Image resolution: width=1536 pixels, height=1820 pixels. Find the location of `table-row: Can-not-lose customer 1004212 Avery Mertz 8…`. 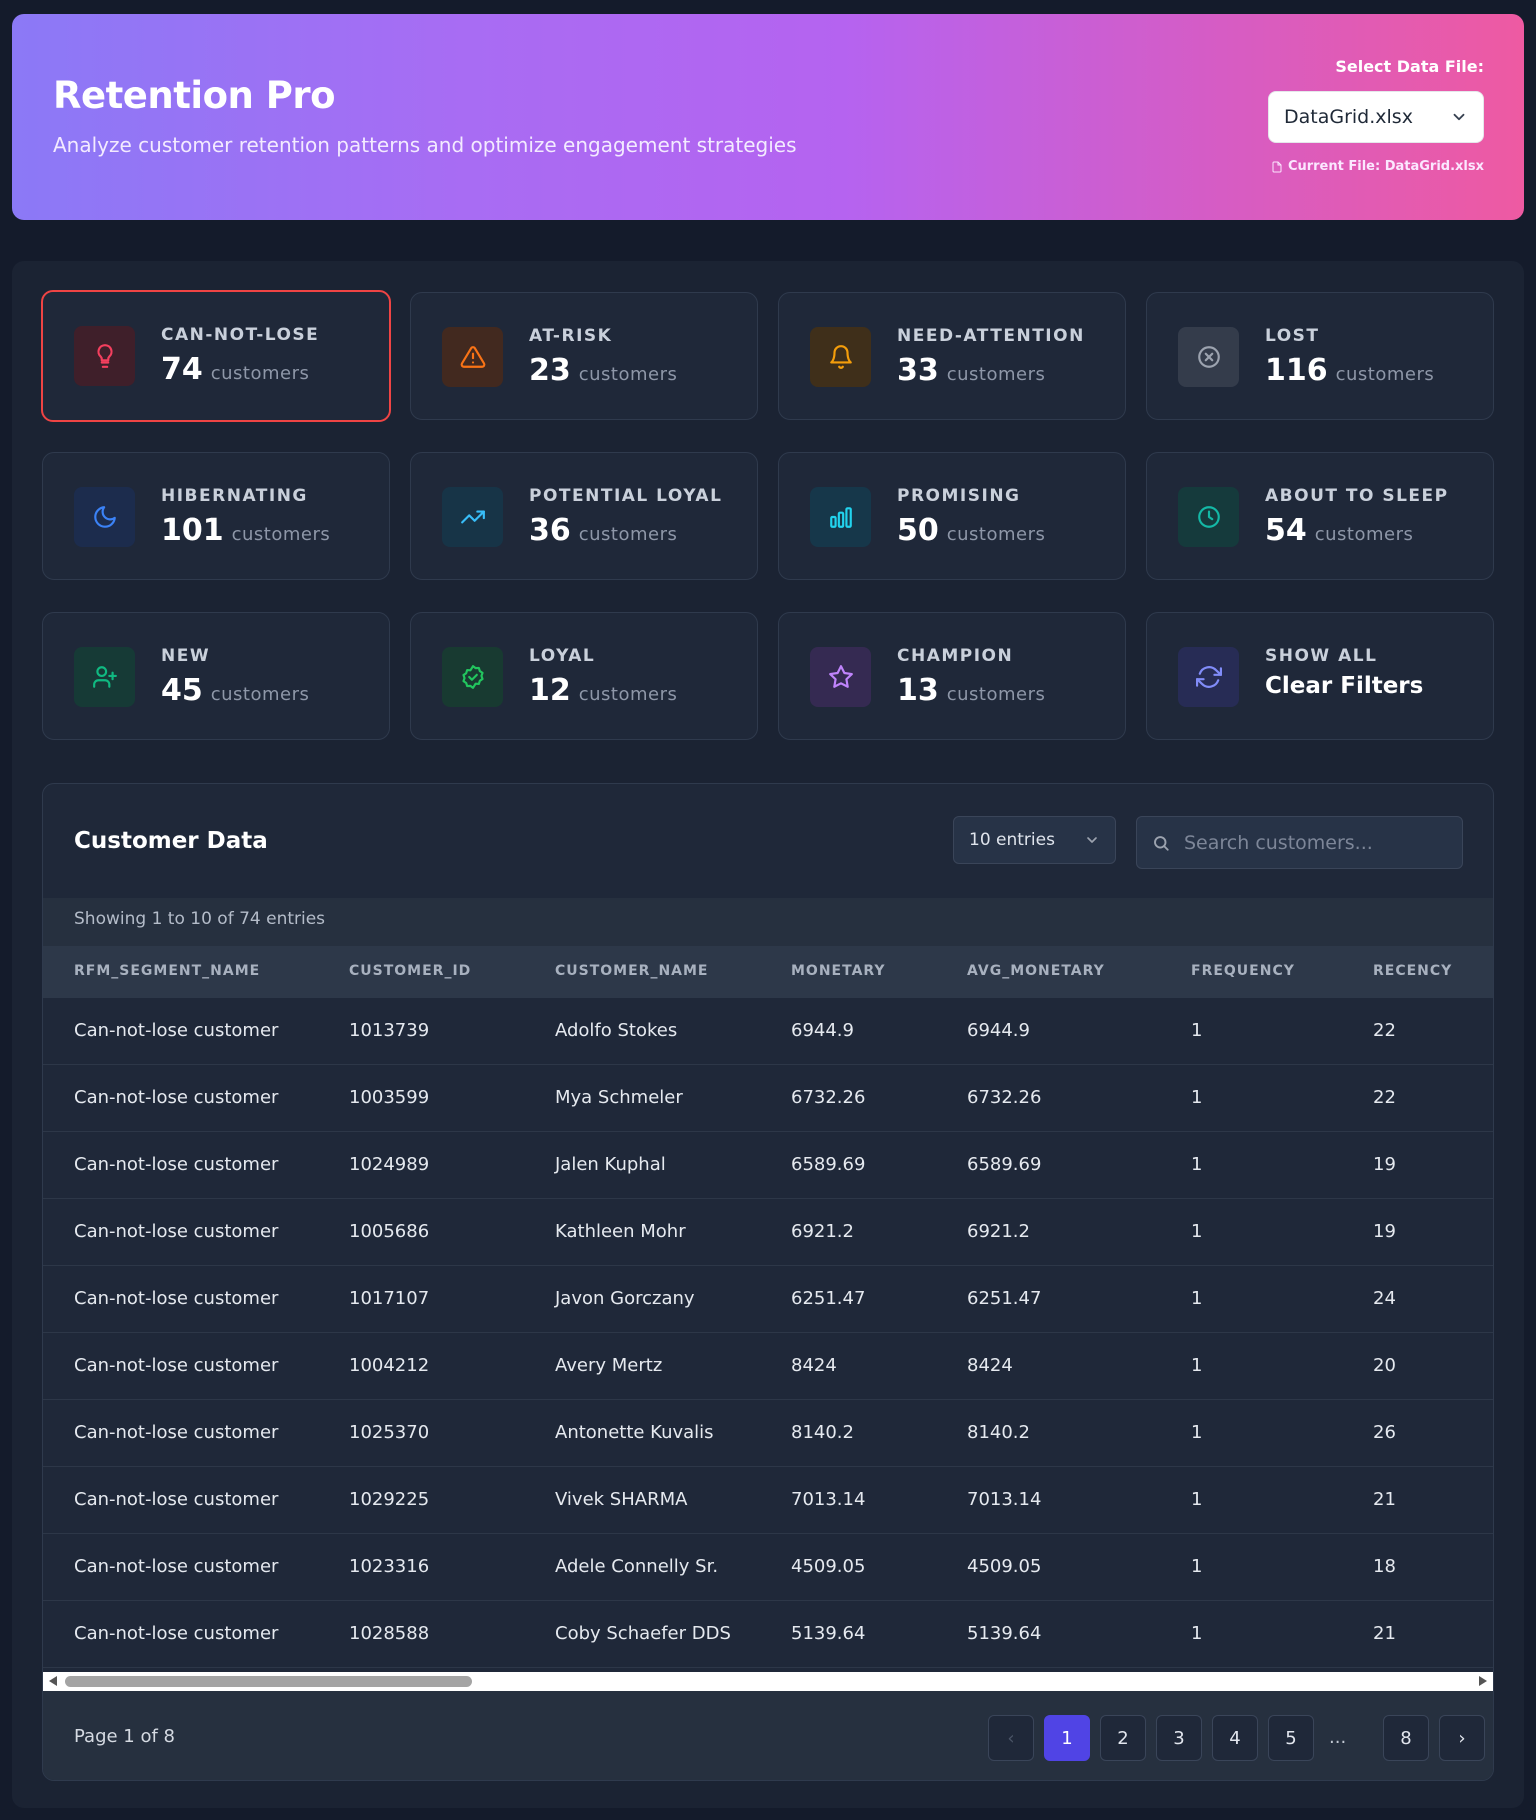

table-row: Can-not-lose customer 1004212 Avery Mertz 8… is located at coordinates (768, 1366).